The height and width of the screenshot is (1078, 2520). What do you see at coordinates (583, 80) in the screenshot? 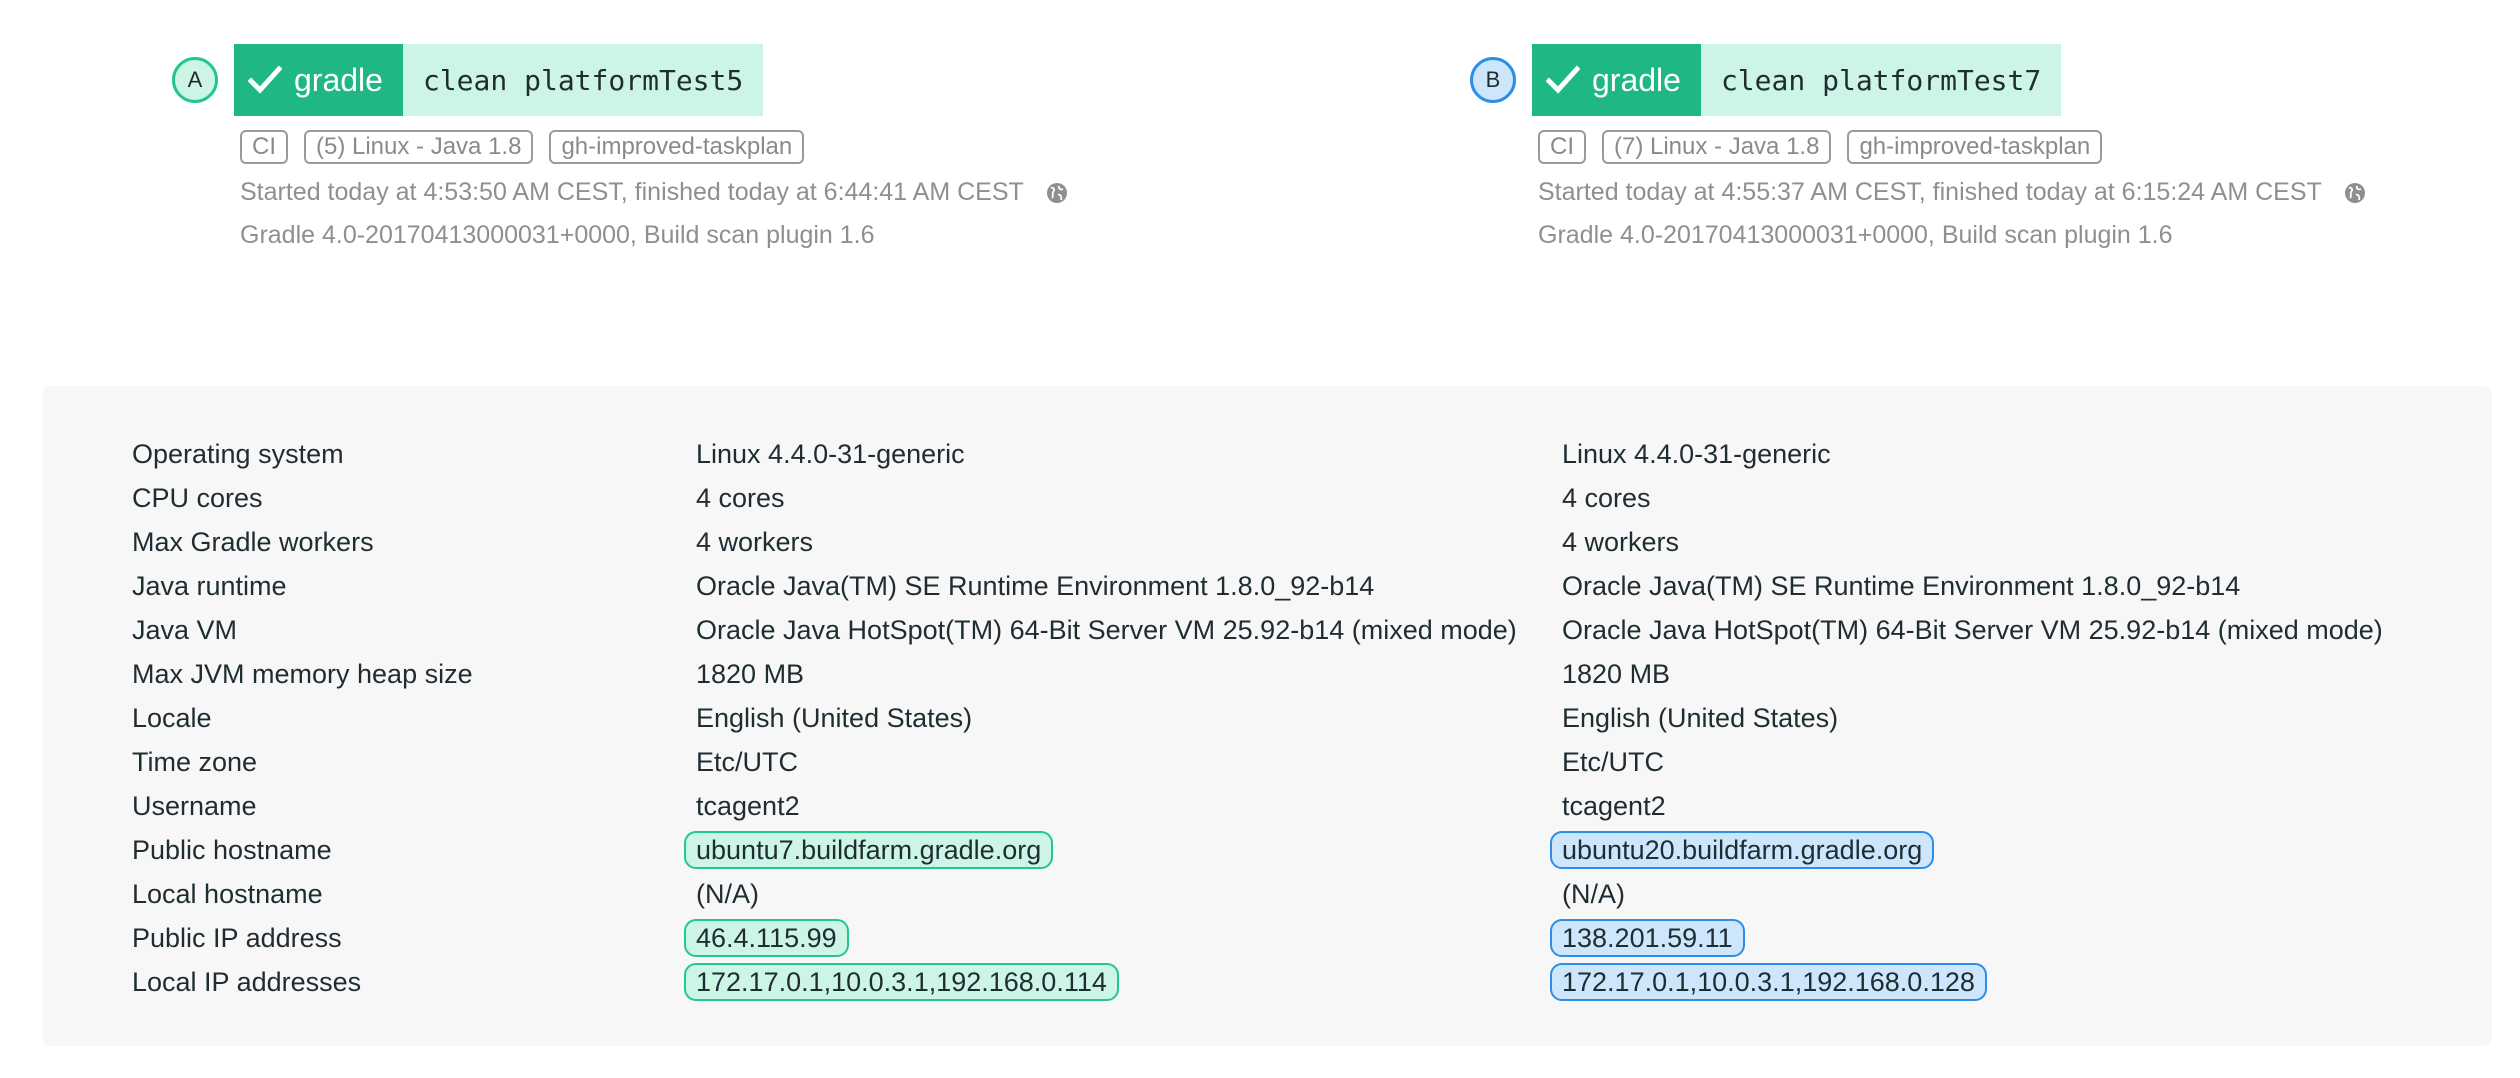
I see `build-a-task-name: clean platformTest5` at bounding box center [583, 80].